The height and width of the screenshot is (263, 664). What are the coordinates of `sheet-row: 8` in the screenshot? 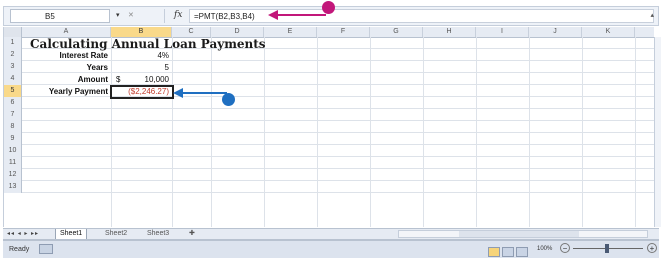 It's located at (329, 127).